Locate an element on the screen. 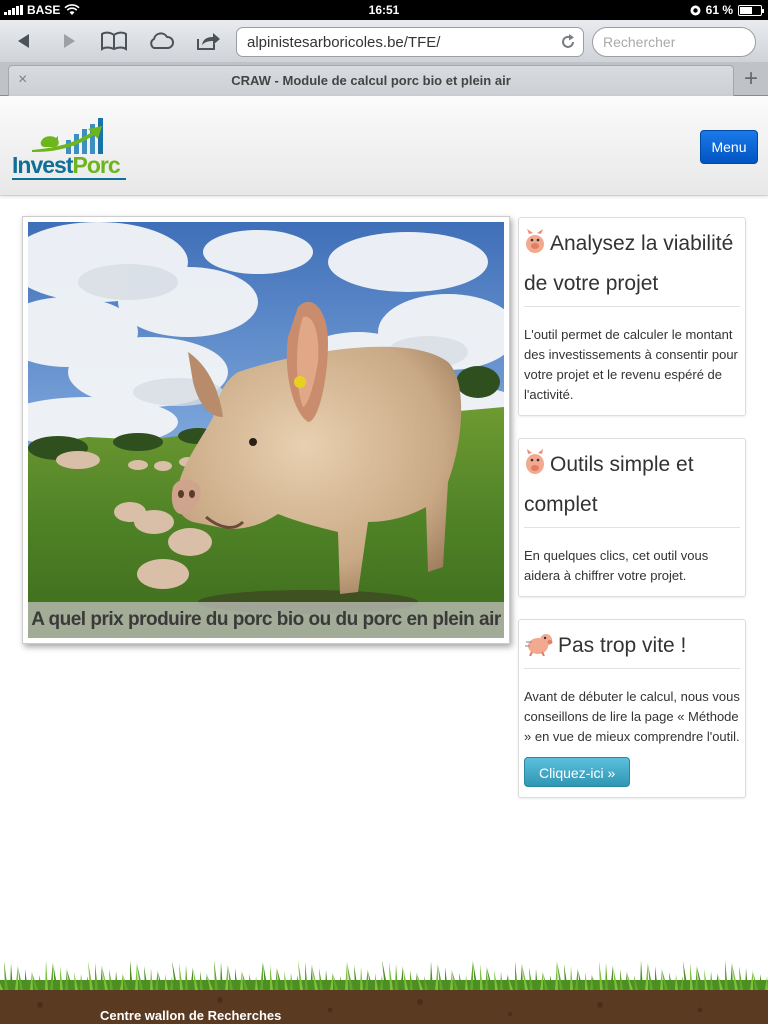 The width and height of the screenshot is (768, 1024). logo: InvestPorc is located at coordinates (72, 147).